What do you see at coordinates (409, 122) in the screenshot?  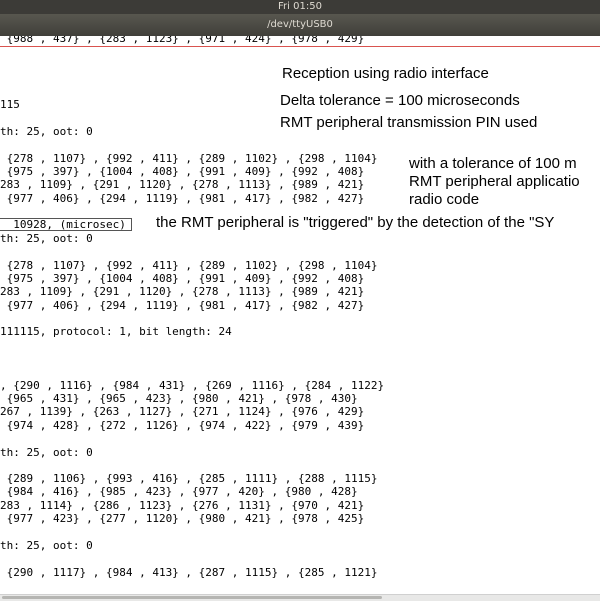 I see `annotation-rmt-pin: RMT peripheral transmission PIN used` at bounding box center [409, 122].